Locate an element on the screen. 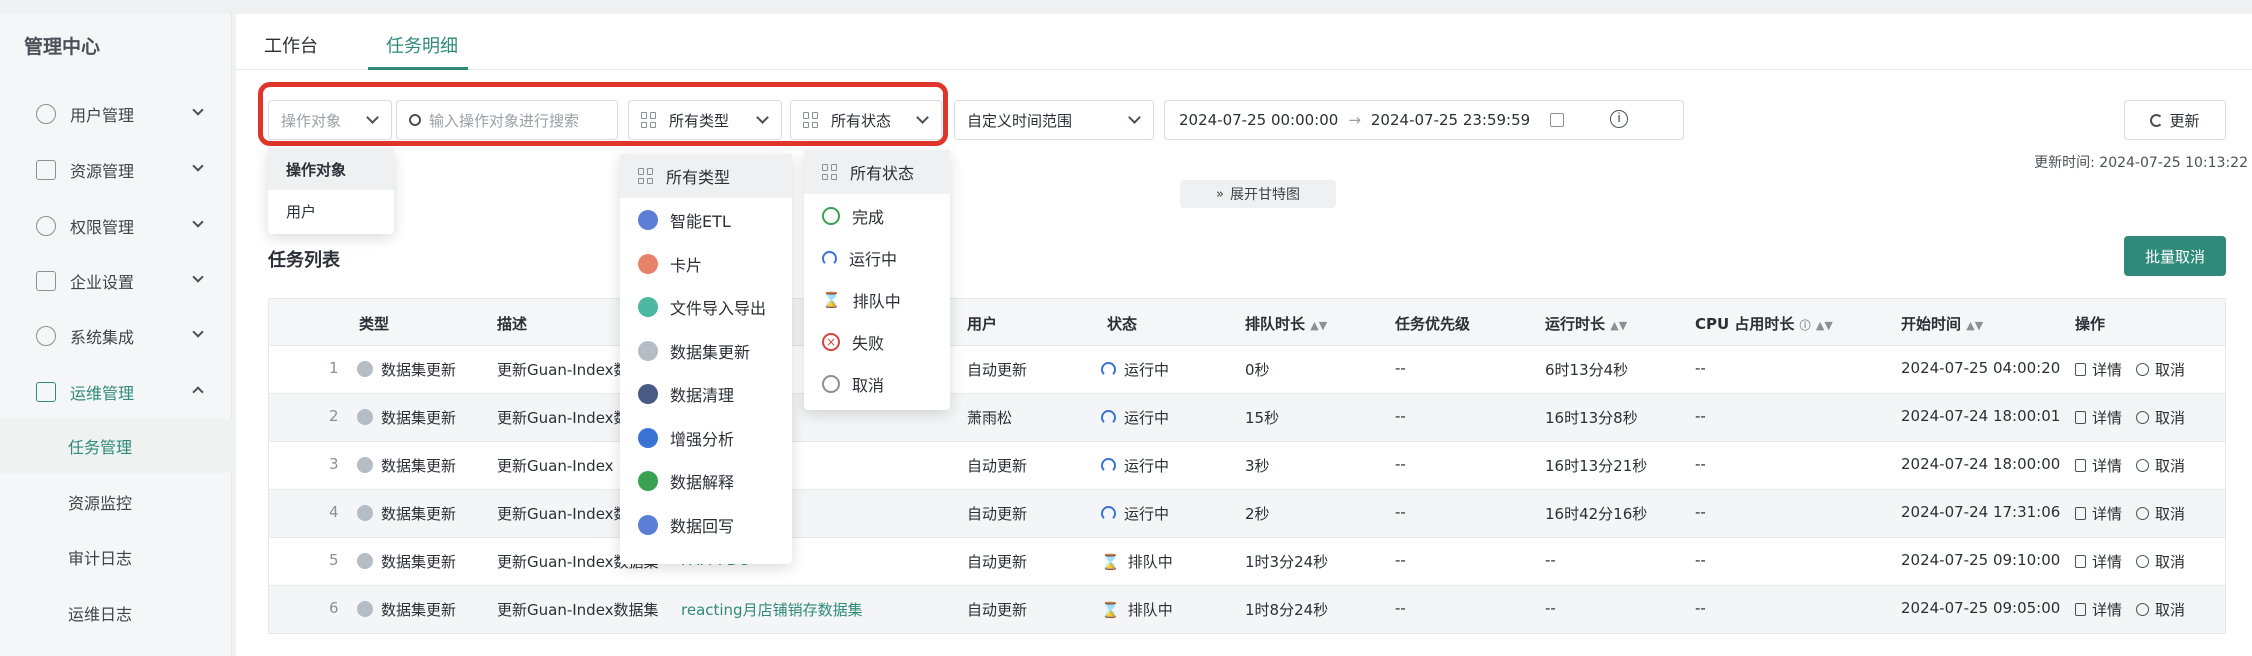 The image size is (2252, 656). building-icon is located at coordinates (46, 281).